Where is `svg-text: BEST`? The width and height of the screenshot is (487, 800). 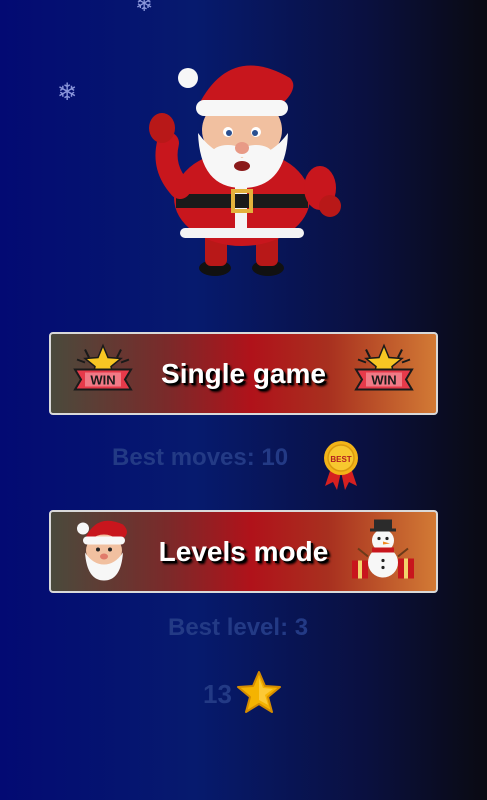
svg-text: BEST is located at coordinates (340, 459).